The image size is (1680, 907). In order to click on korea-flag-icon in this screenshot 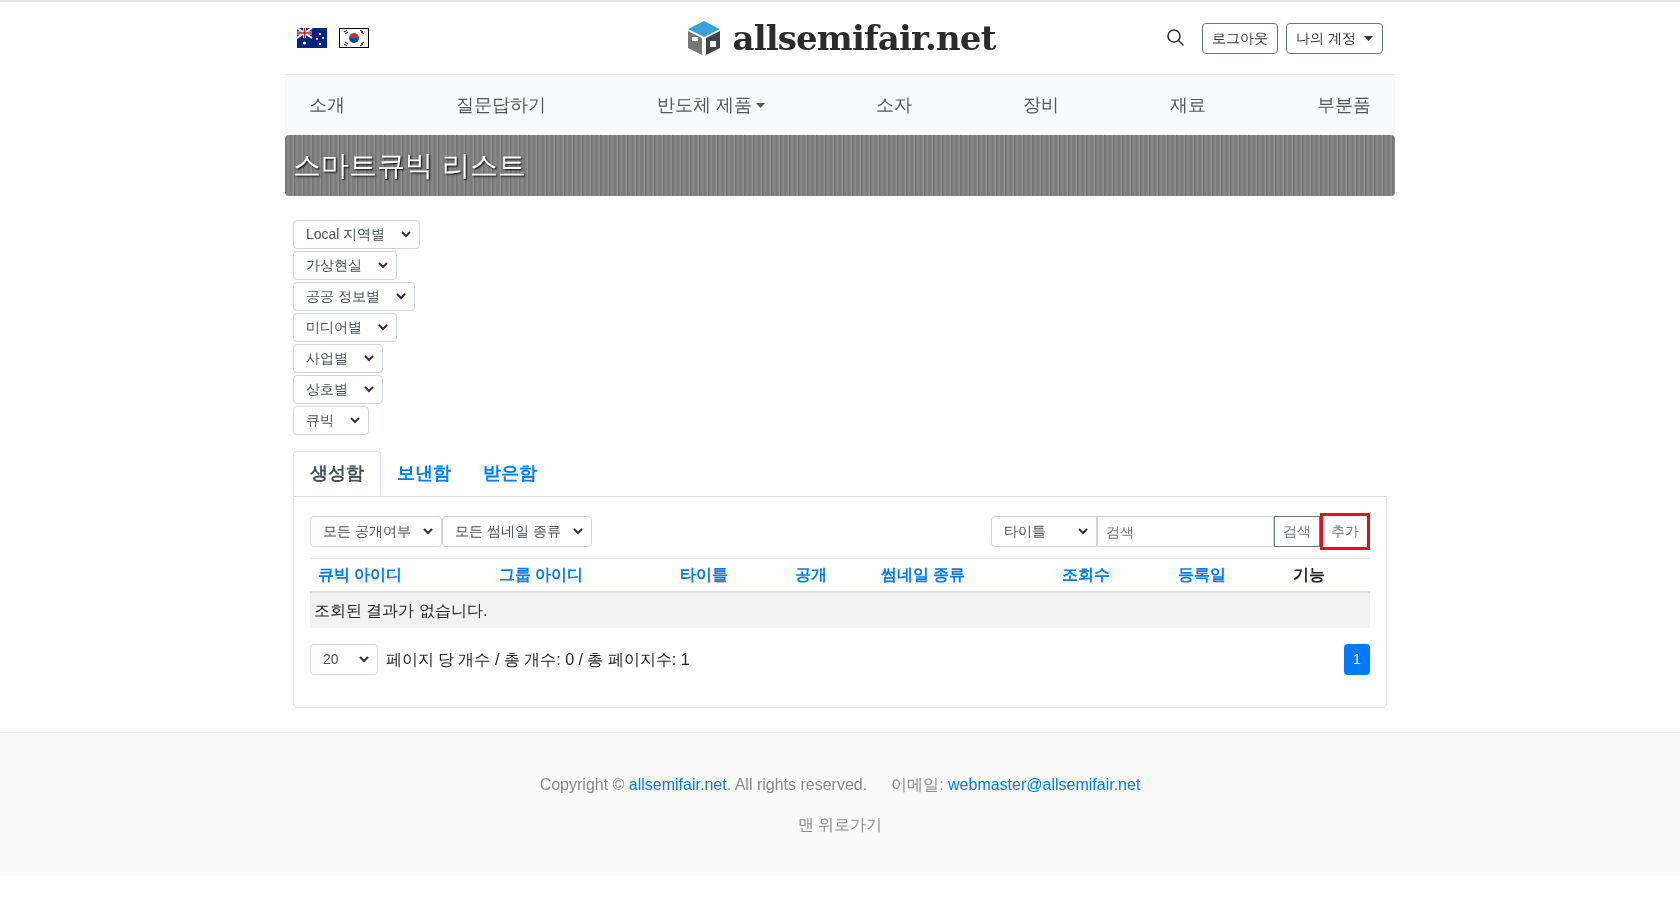, I will do `click(354, 38)`.